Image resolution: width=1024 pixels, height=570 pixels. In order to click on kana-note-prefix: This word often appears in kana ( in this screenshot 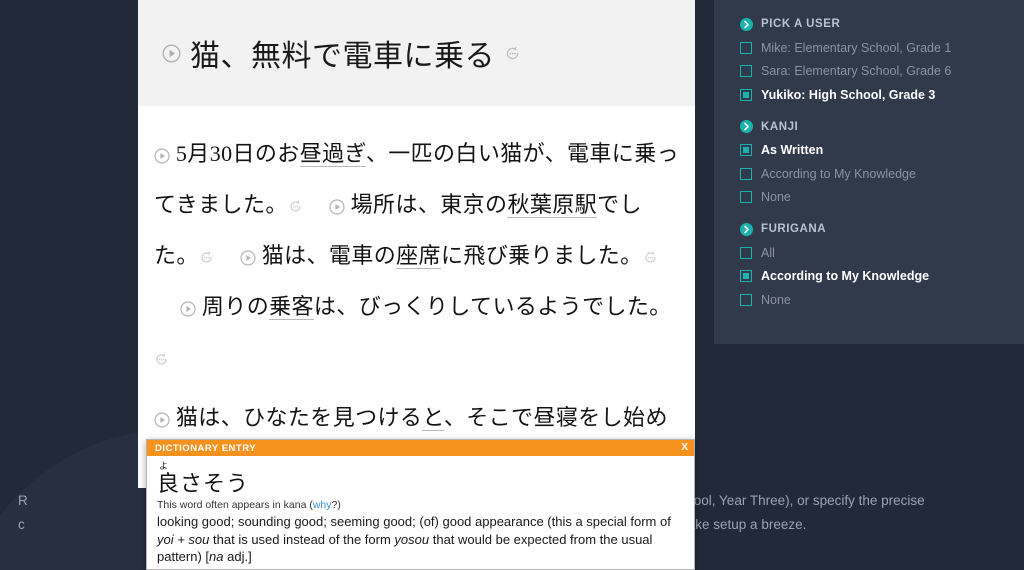, I will do `click(235, 505)`.